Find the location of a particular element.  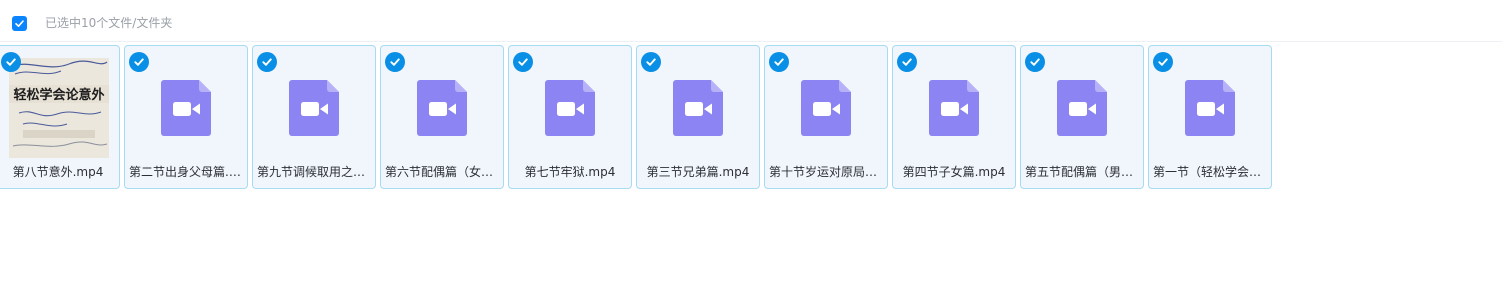

file-name: 第四节子女篇.mp4 is located at coordinates (954, 172).